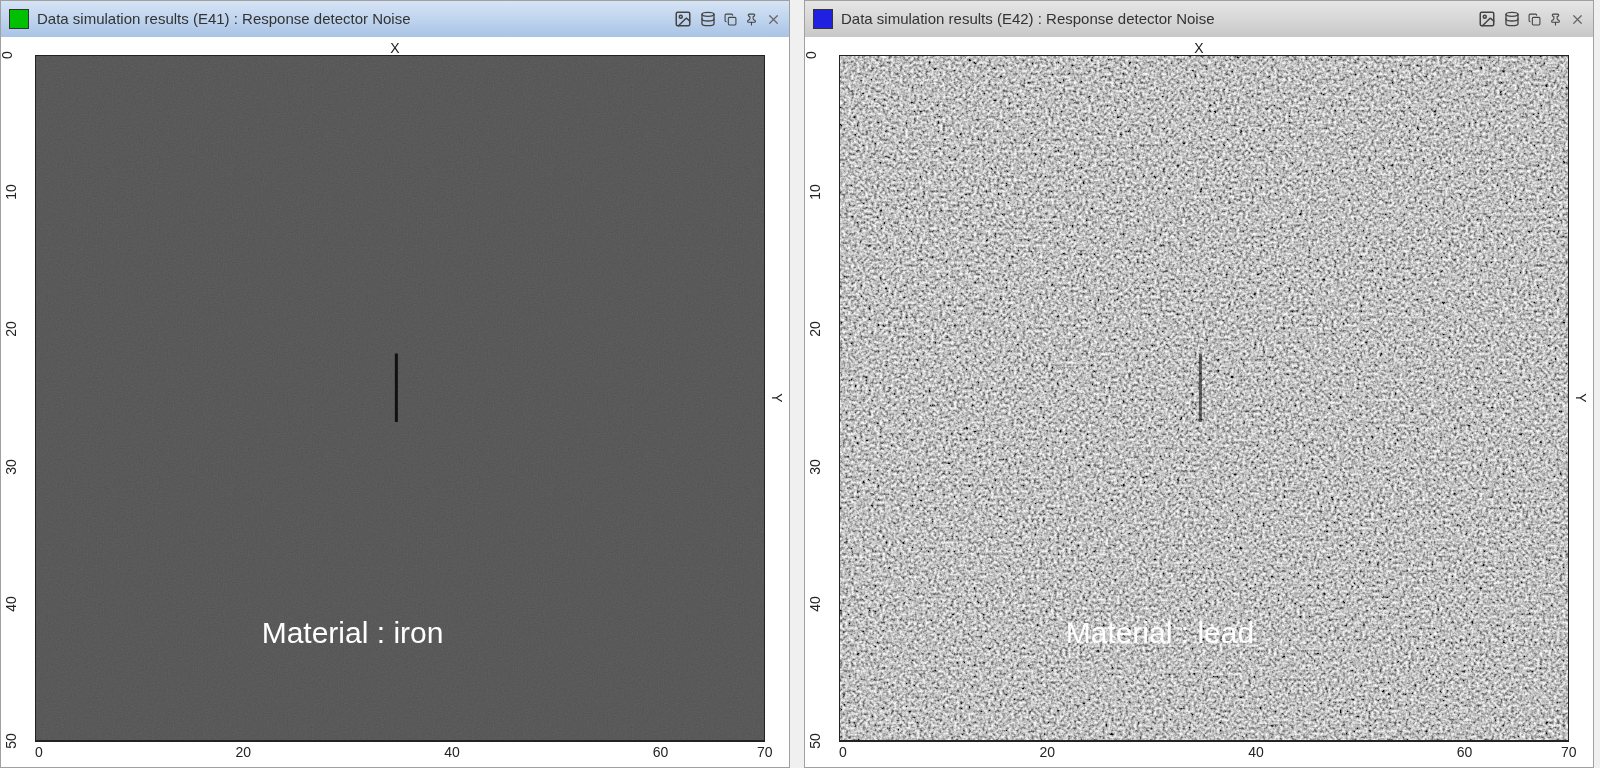 Image resolution: width=1600 pixels, height=768 pixels. What do you see at coordinates (352, 633) in the screenshot?
I see `material-caption: Material : iron` at bounding box center [352, 633].